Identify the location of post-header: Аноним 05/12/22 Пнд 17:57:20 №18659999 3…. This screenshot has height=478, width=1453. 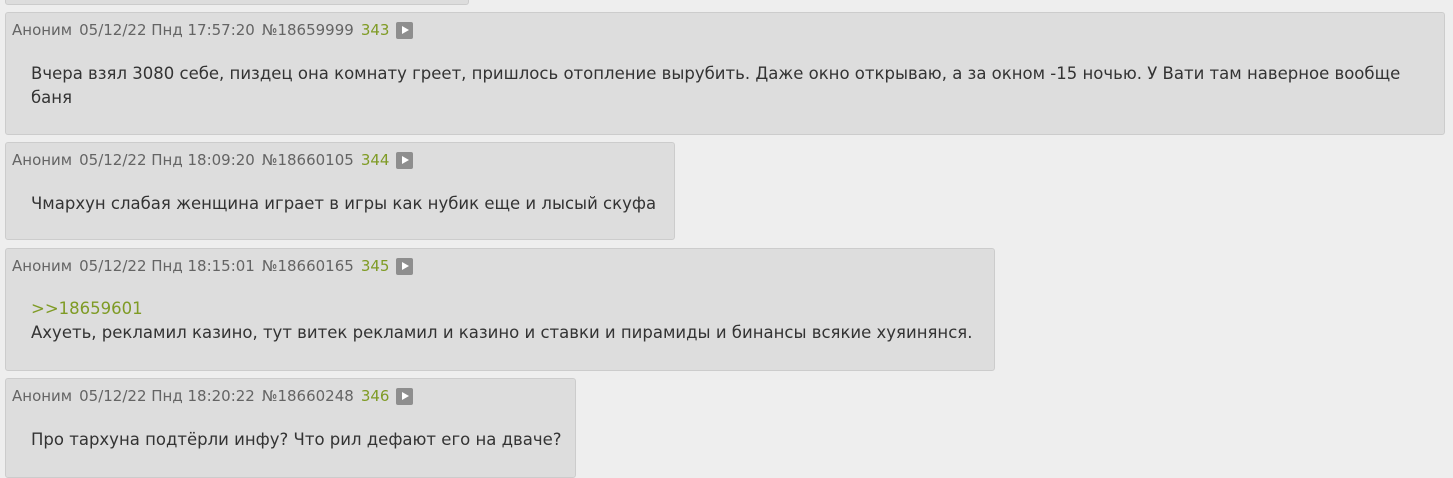
(216, 30).